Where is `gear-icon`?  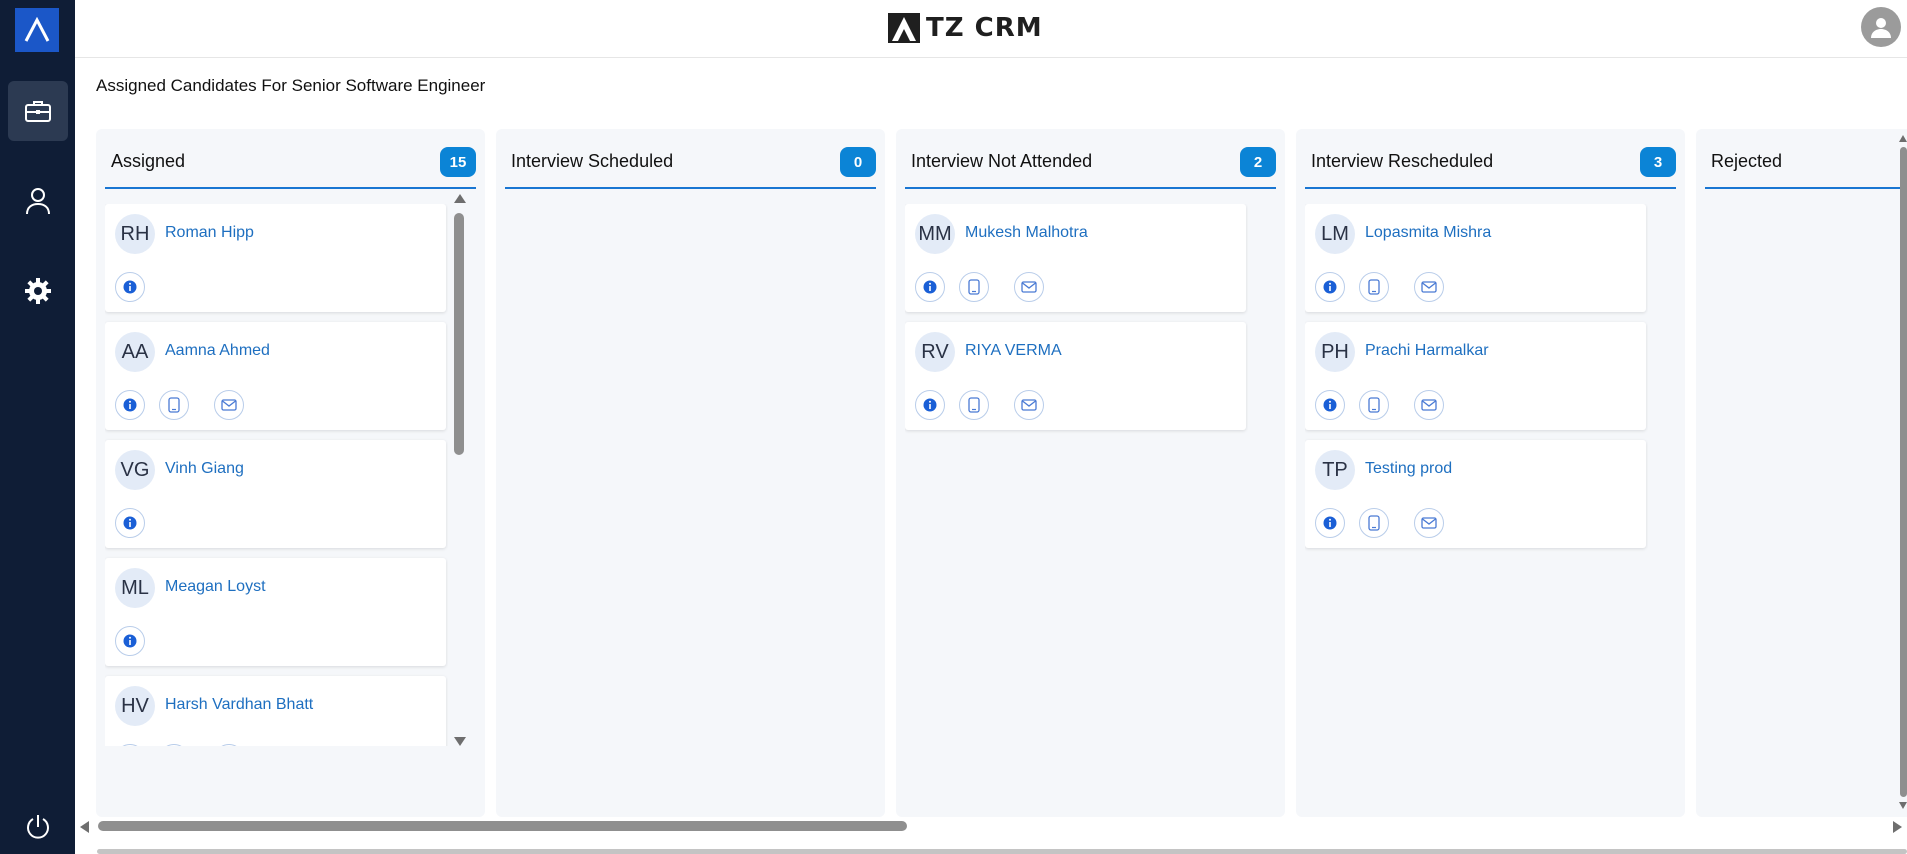 gear-icon is located at coordinates (38, 291).